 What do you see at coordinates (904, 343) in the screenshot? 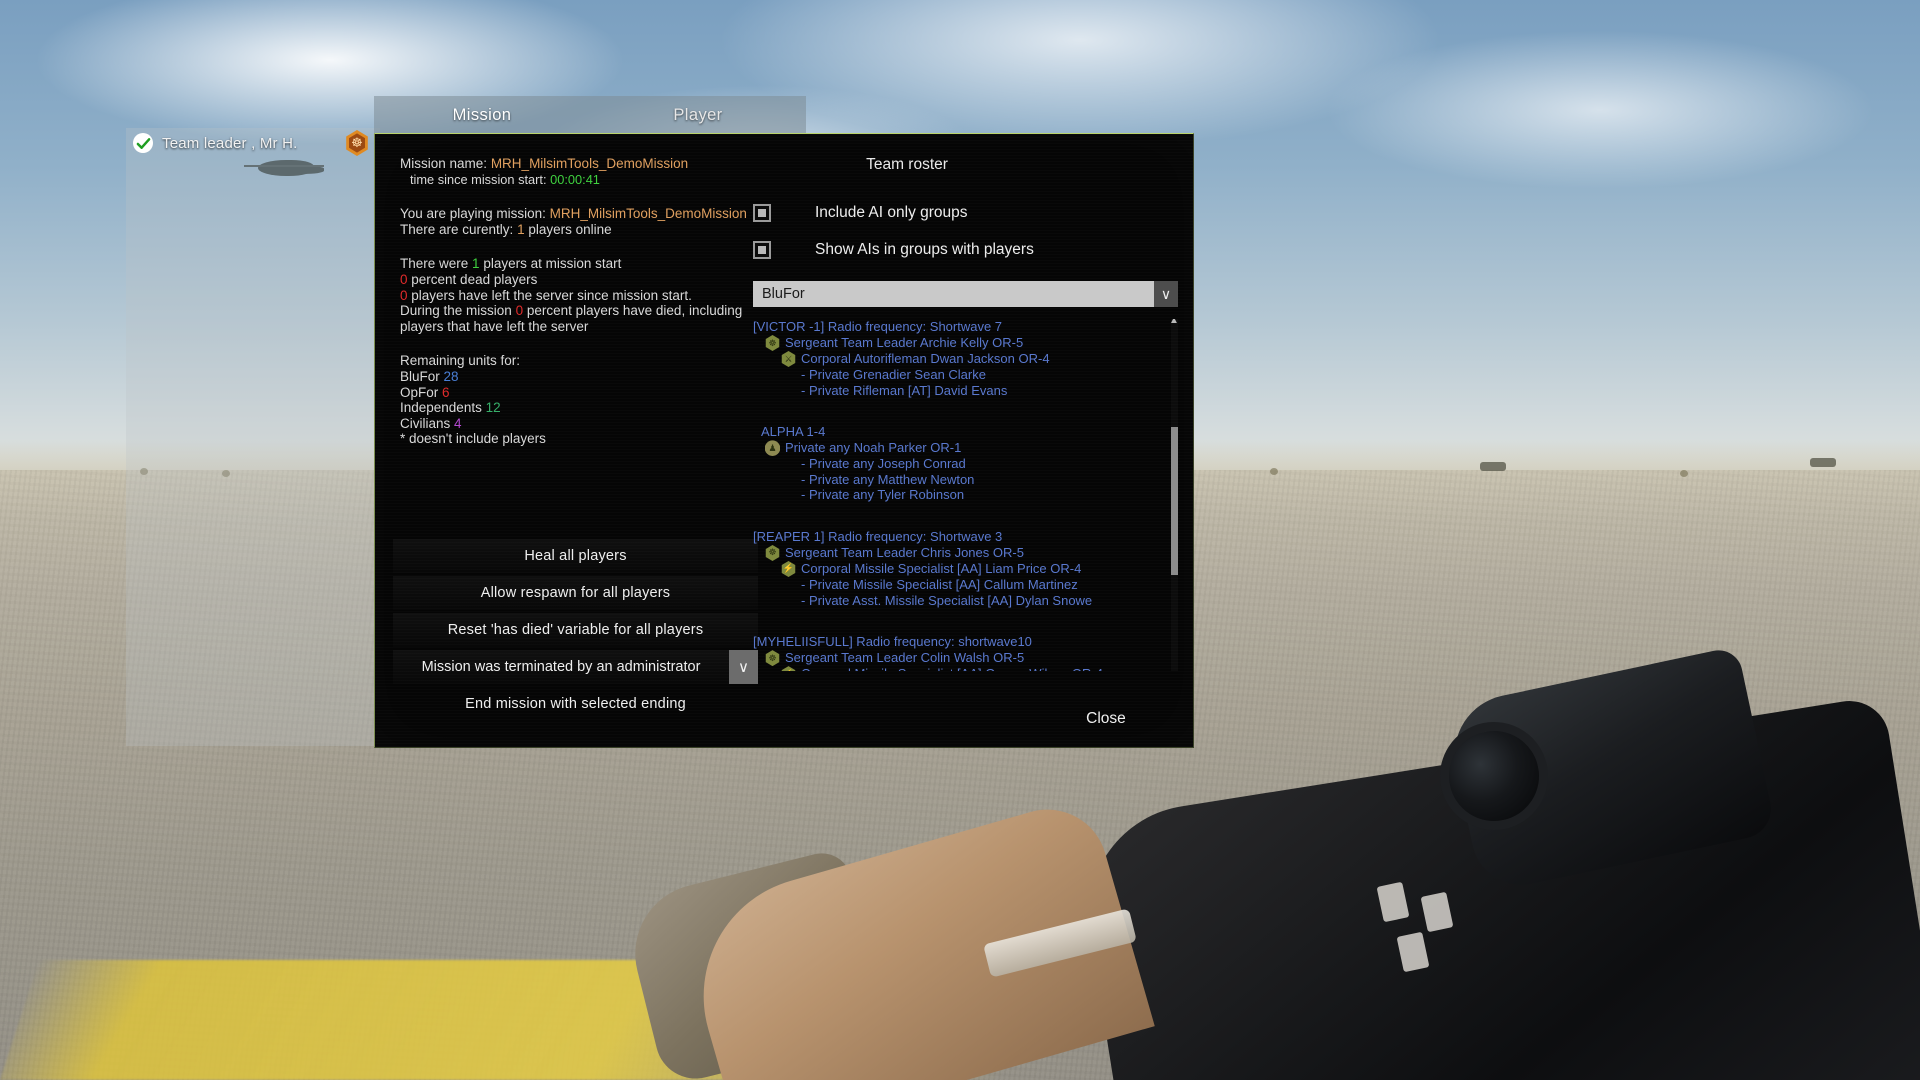
I see `roster-member-label: Sergeant Team Leader Archie Kelly OR-5` at bounding box center [904, 343].